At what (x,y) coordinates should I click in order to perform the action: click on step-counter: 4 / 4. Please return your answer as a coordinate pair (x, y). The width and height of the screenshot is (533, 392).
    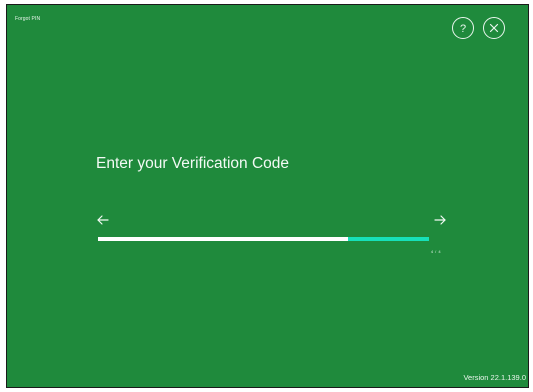
    Looking at the image, I should click on (436, 251).